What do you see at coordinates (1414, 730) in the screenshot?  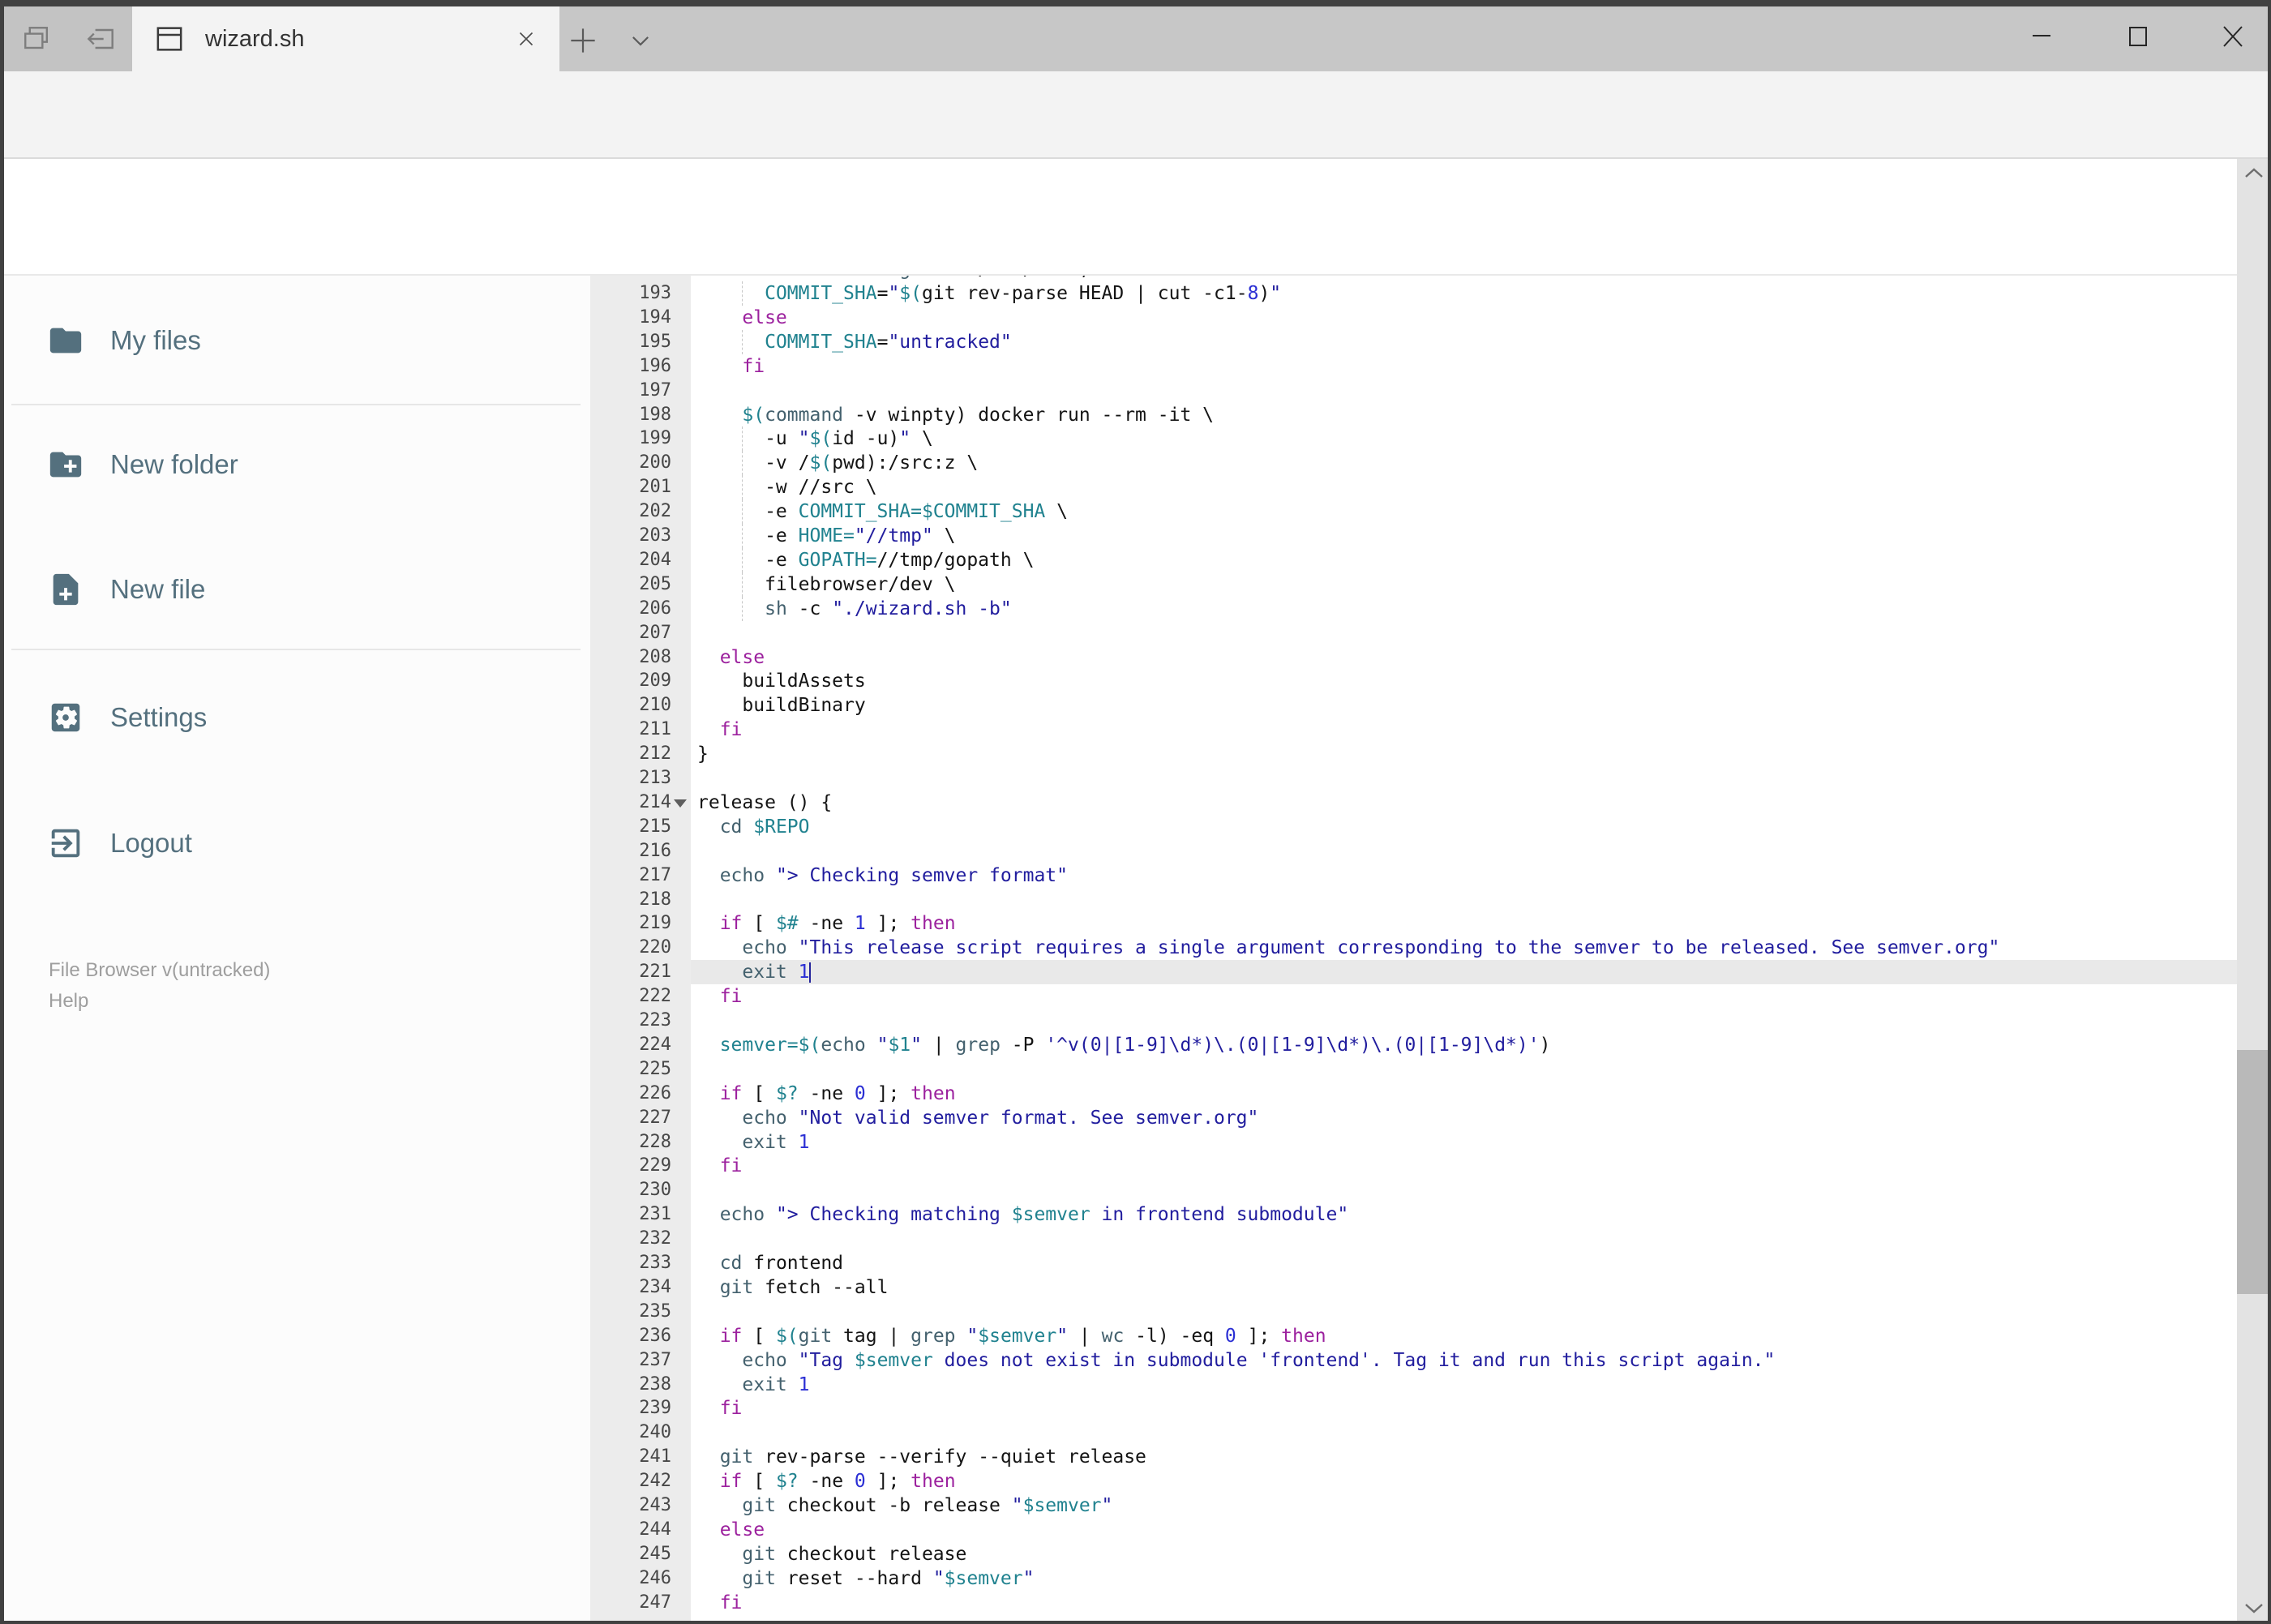 I see `code-line: 211 fi` at bounding box center [1414, 730].